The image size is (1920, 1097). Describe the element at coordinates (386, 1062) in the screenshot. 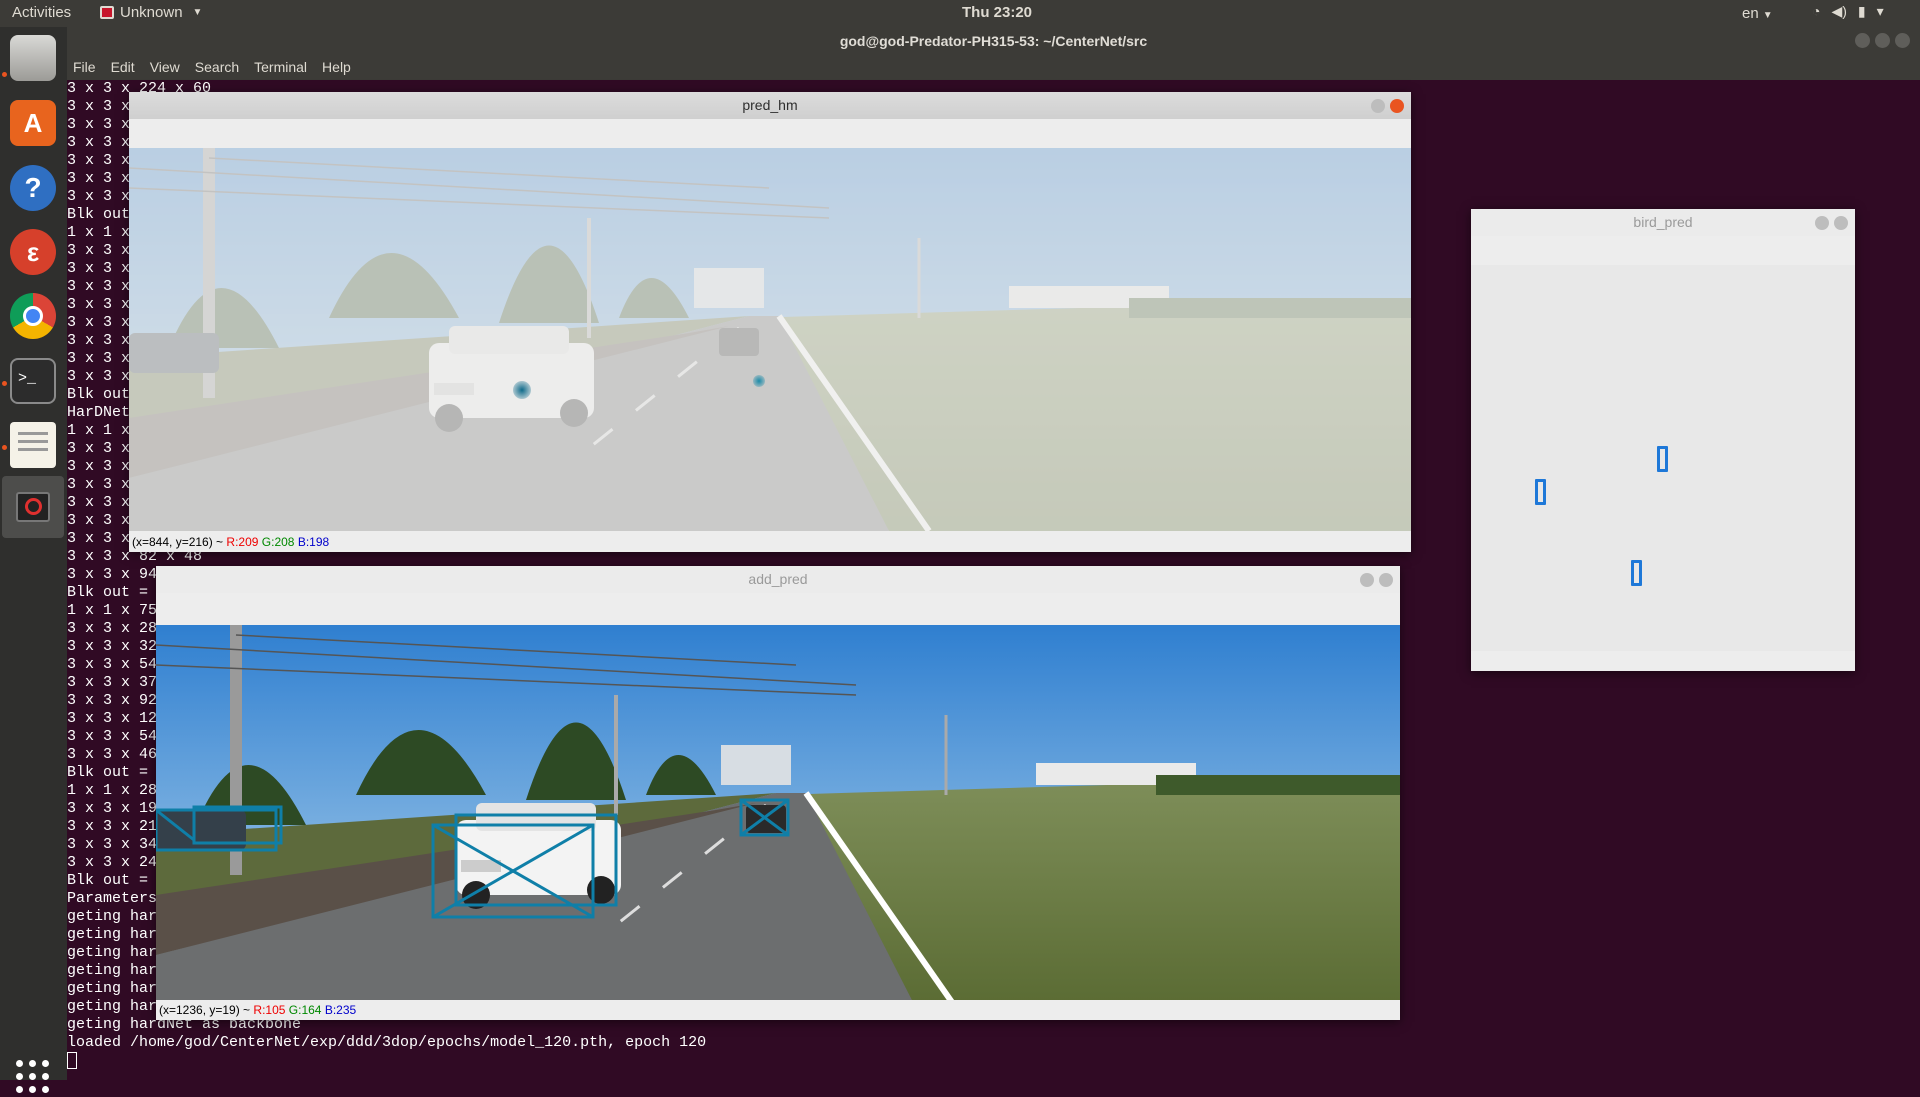

I see `terminal-cursor` at that location.